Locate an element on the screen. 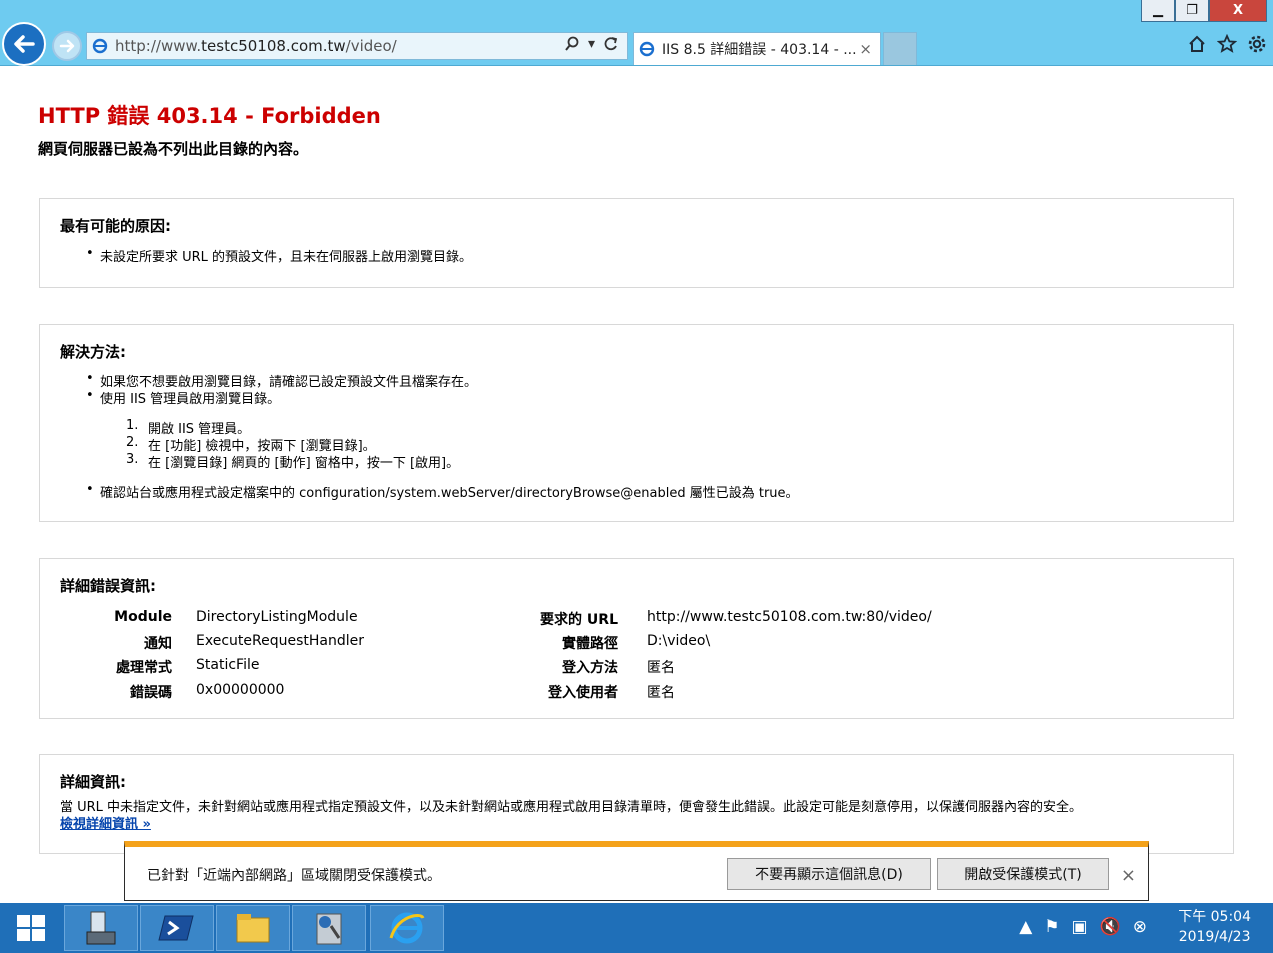 This screenshot has width=1273, height=953. tab-iis-error: IIS 8.5 詳細錯誤 - 403.14 - ... × is located at coordinates (757, 48).